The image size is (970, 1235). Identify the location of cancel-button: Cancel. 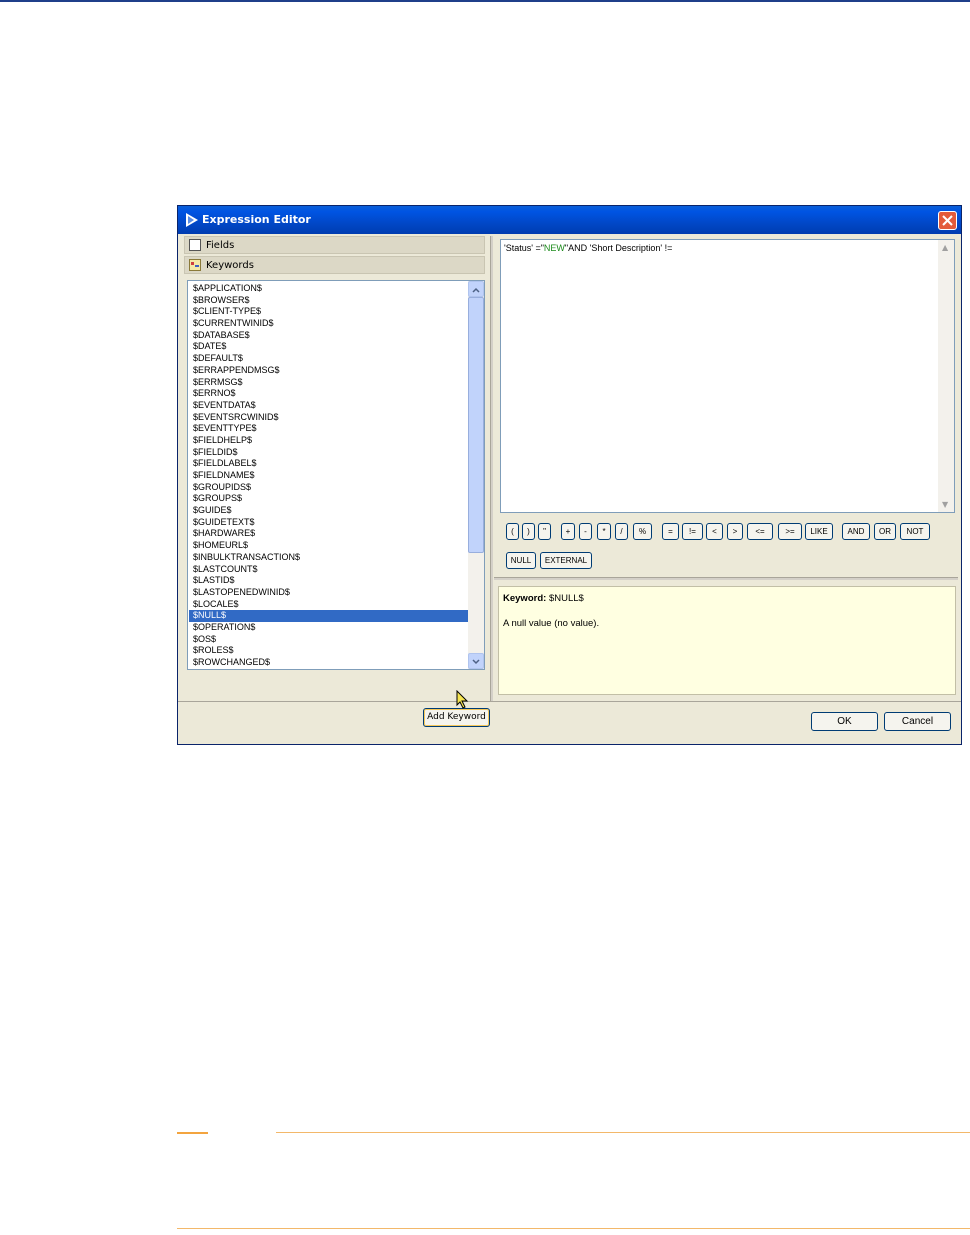
(917, 721).